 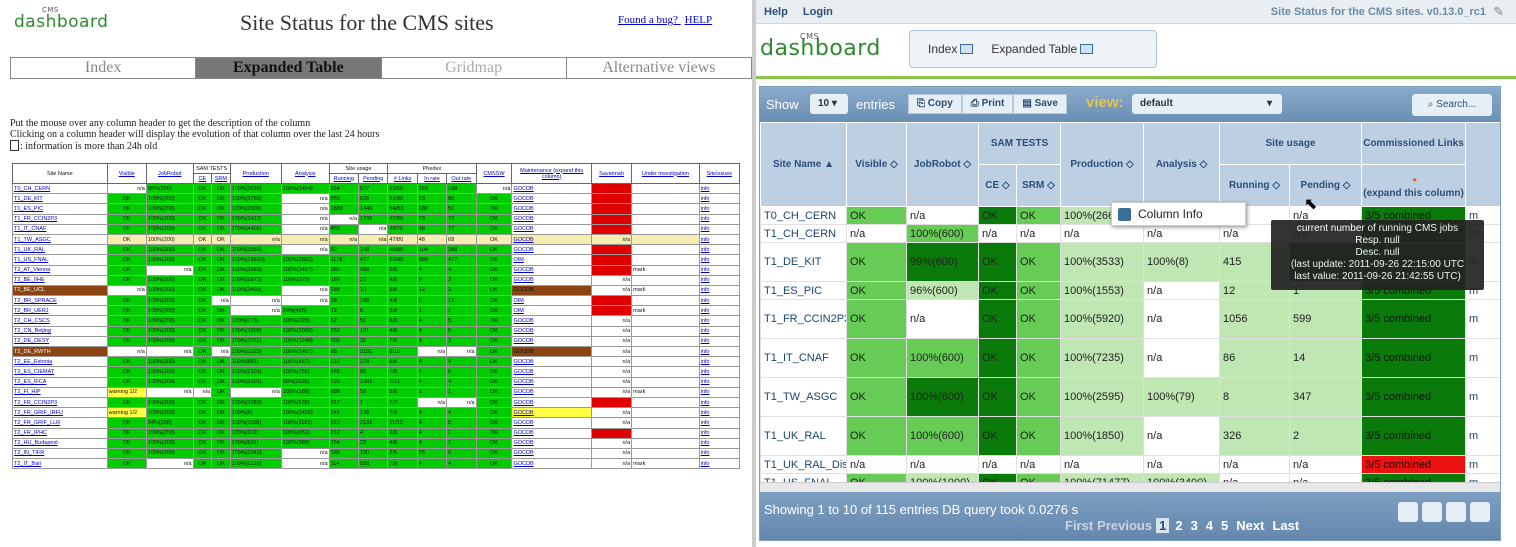 I want to click on site-name-link: T2_HU_Budapest, so click(x=60, y=443).